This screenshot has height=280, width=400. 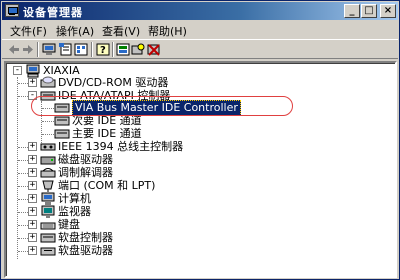 What do you see at coordinates (200, 11) in the screenshot?
I see `title-bar: 设备管理器 _ □ ×` at bounding box center [200, 11].